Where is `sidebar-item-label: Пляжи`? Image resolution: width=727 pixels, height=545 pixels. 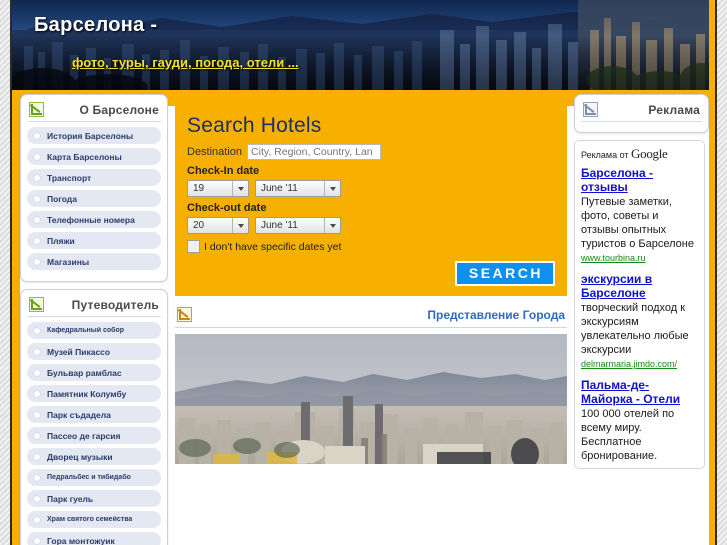 sidebar-item-label: Пляжи is located at coordinates (61, 240).